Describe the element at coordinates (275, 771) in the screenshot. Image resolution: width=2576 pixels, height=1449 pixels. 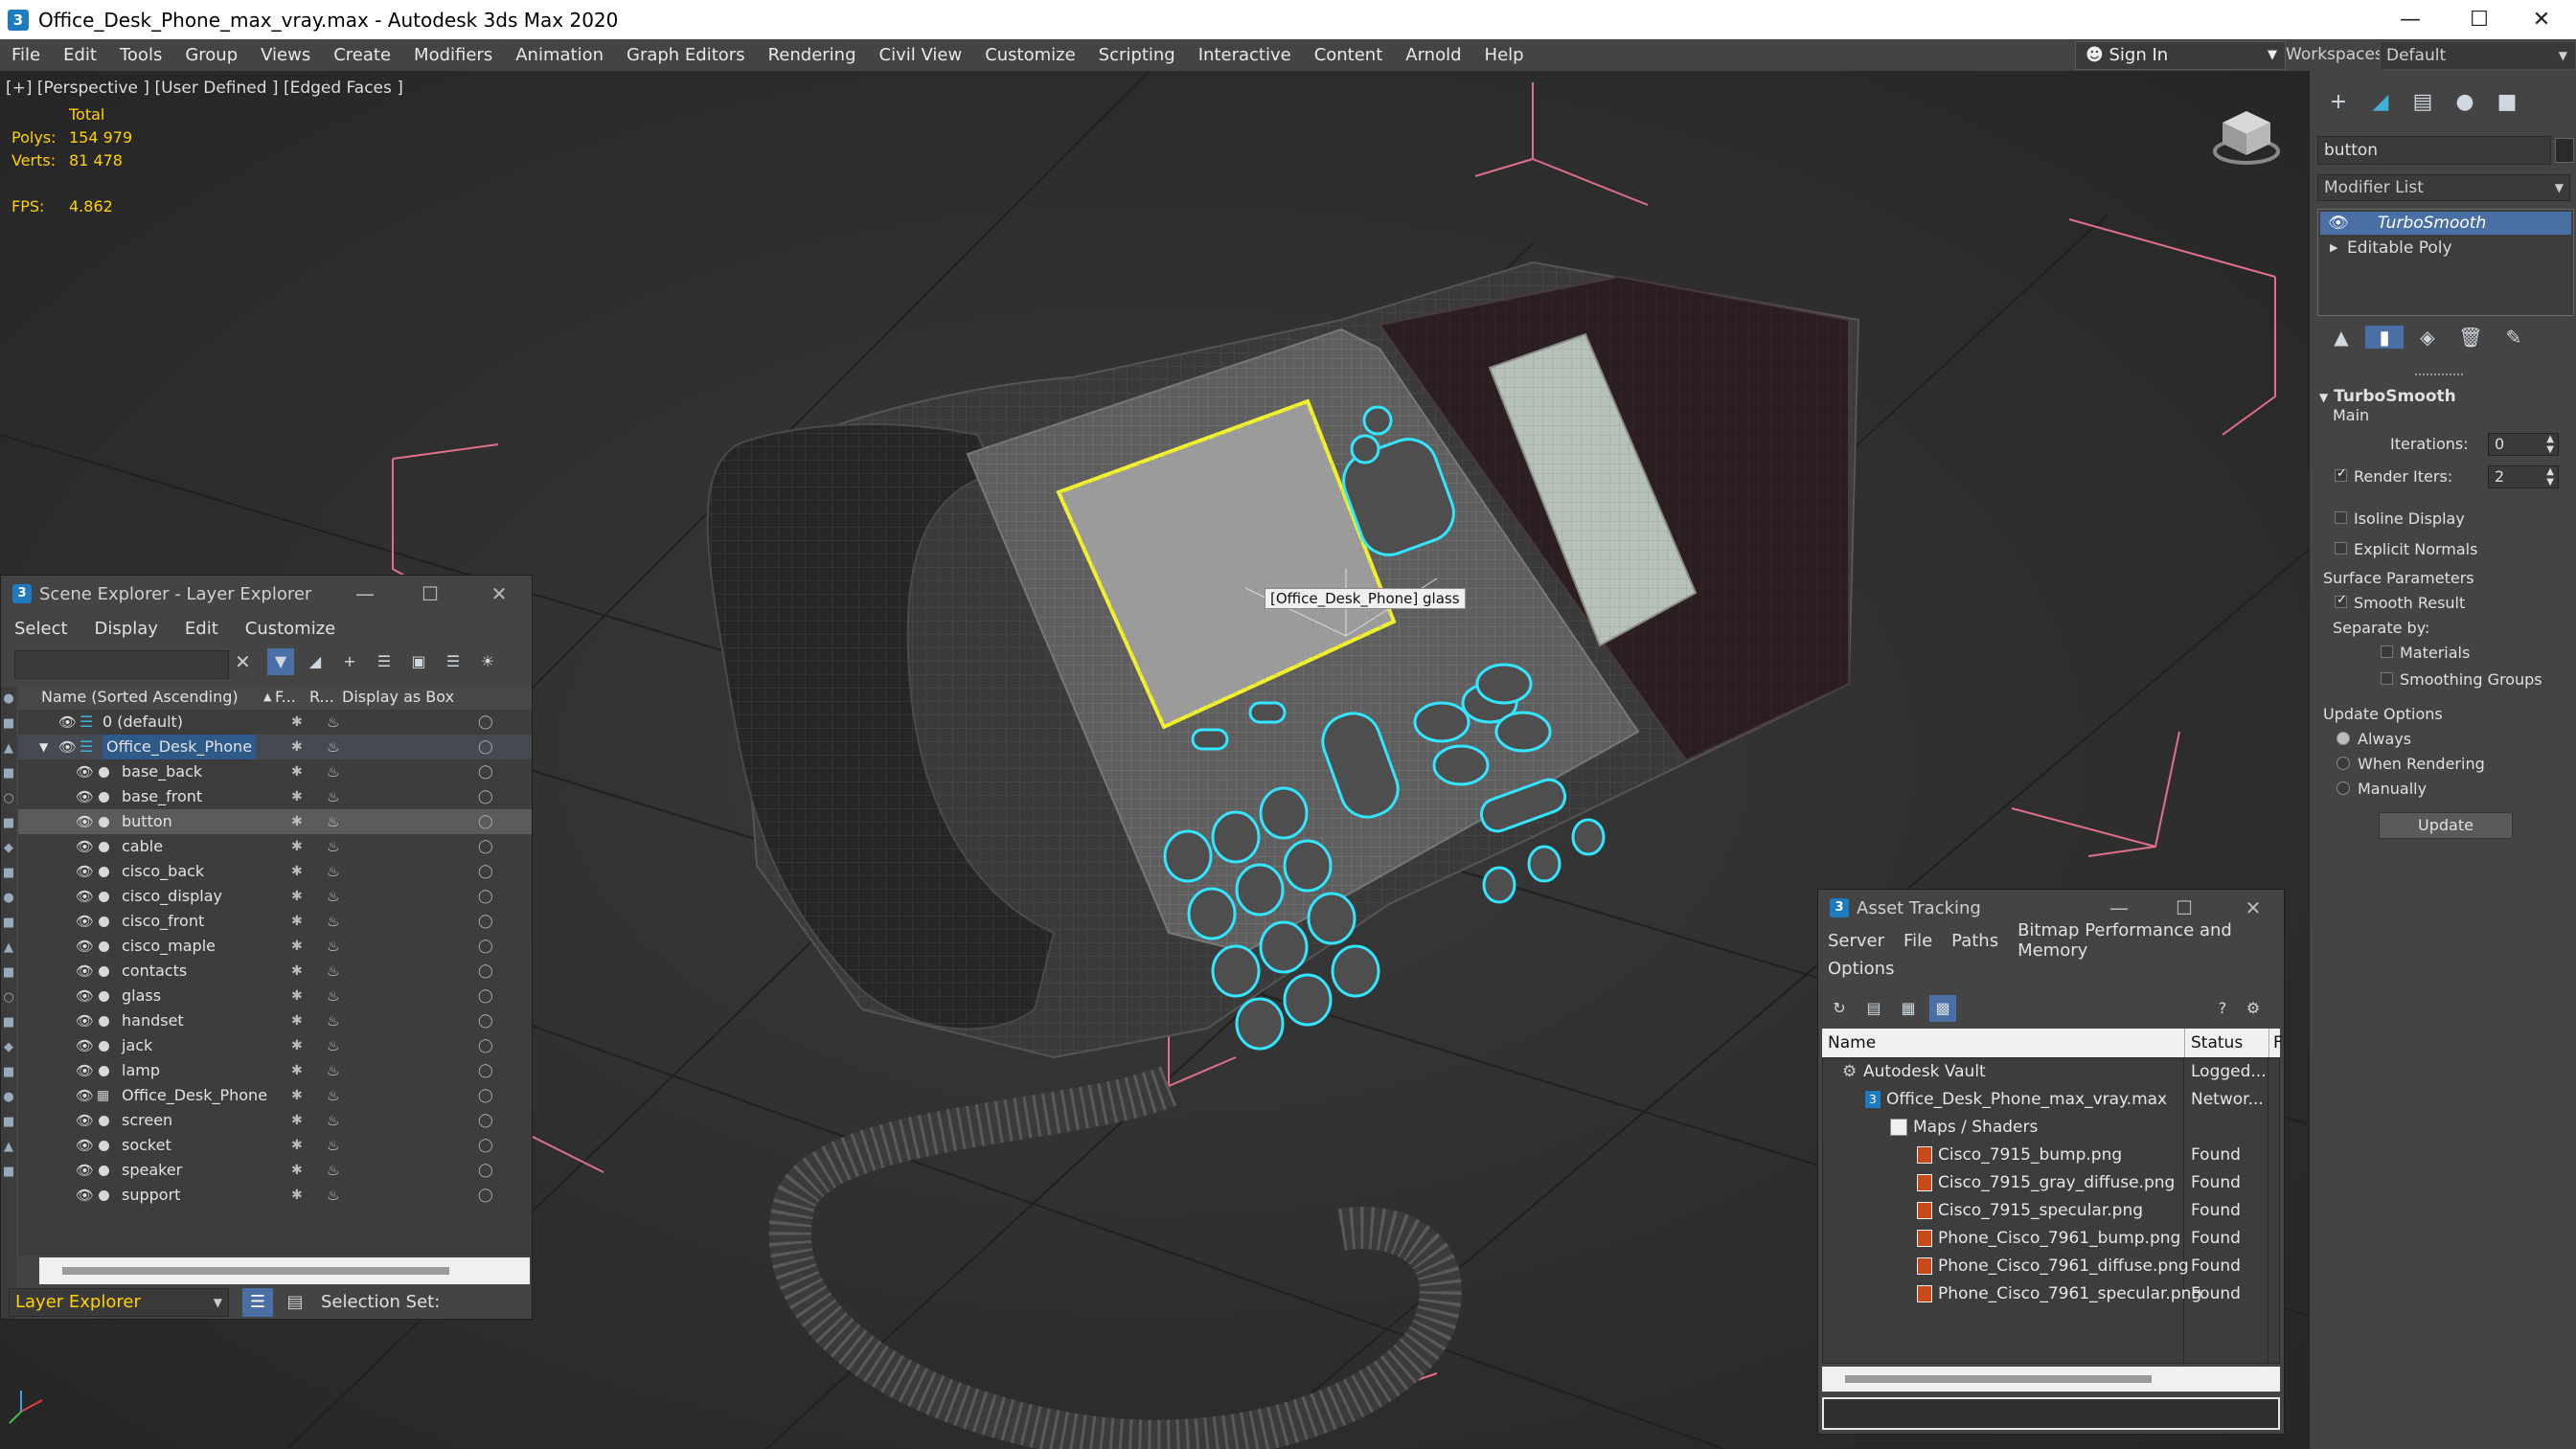
I see `list-item: 👁 base_back ✱ ♨ ◯` at that location.